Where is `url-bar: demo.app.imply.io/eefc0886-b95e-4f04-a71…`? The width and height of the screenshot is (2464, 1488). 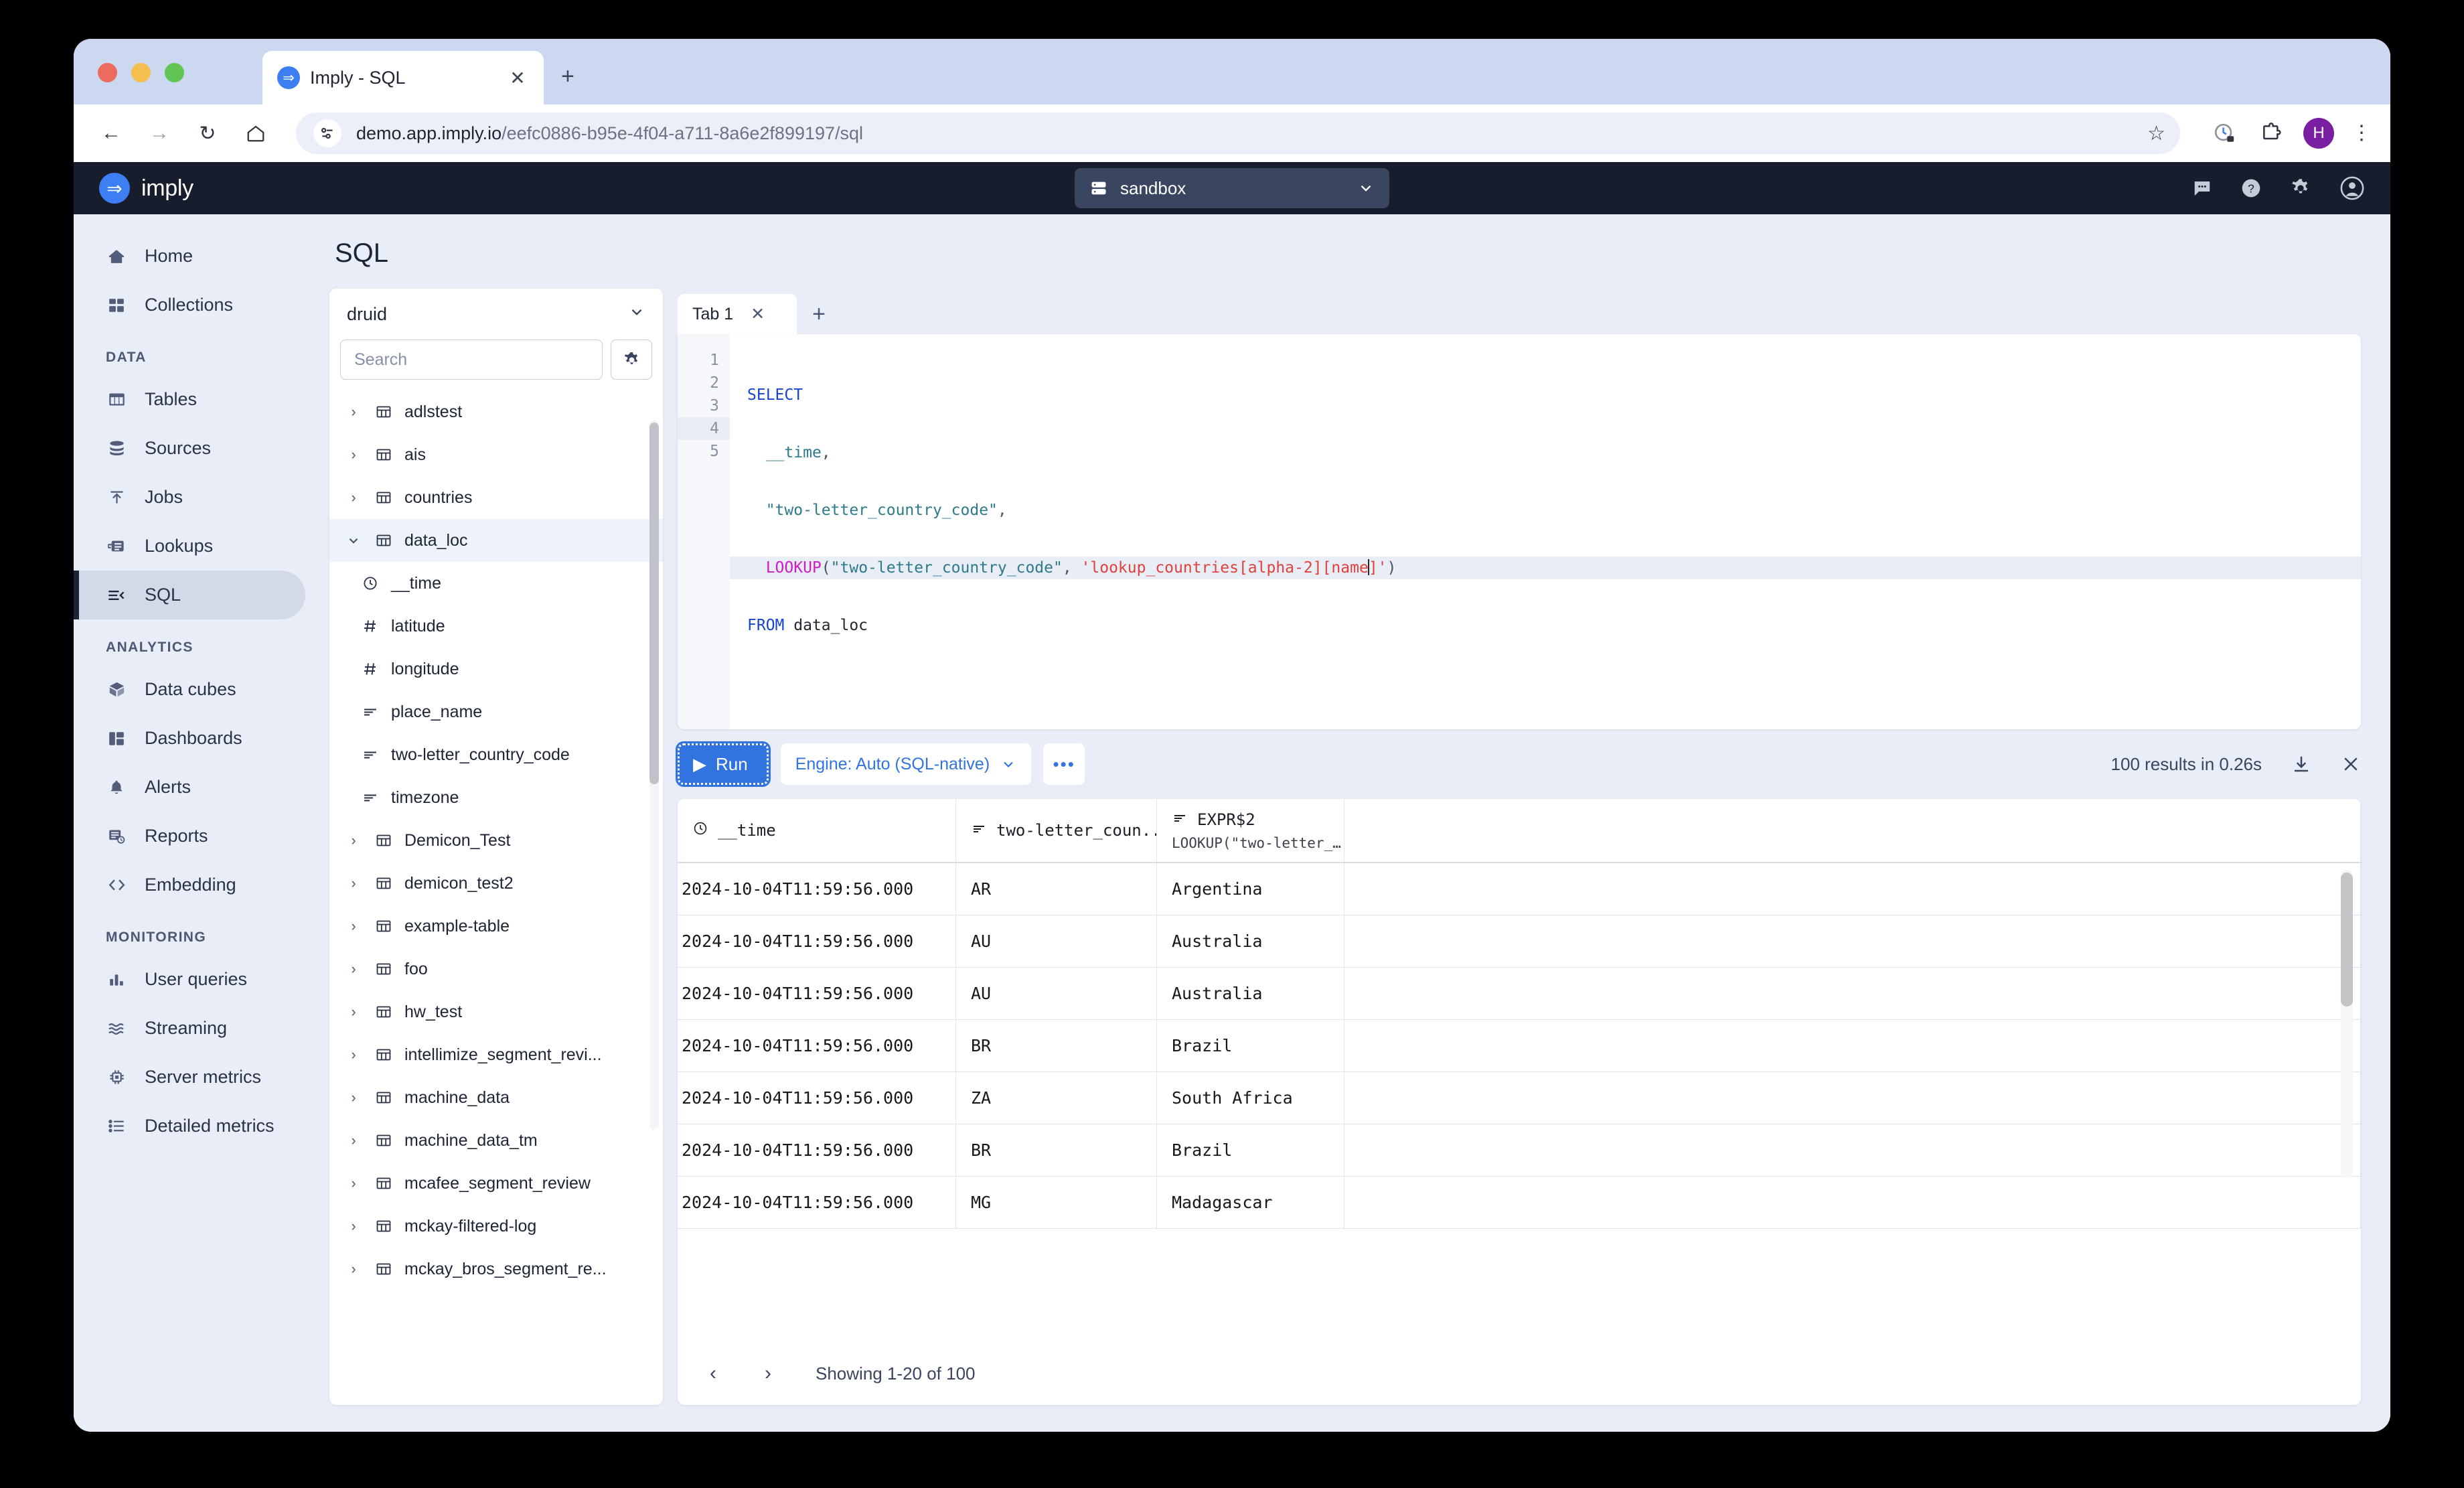
url-bar: demo.app.imply.io/eefc0886-b95e-4f04-a71… is located at coordinates (1238, 133).